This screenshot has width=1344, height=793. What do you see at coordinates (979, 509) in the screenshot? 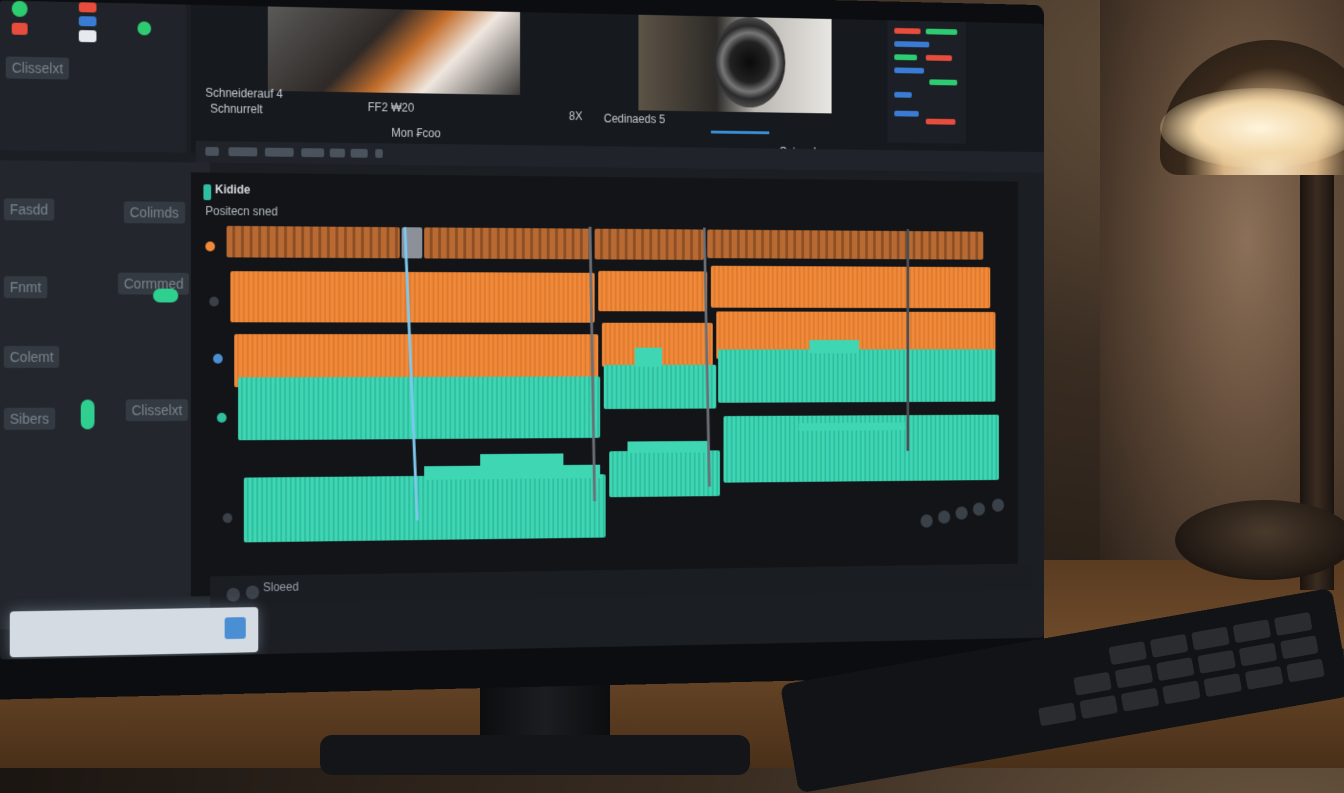
I see `volume-icon` at bounding box center [979, 509].